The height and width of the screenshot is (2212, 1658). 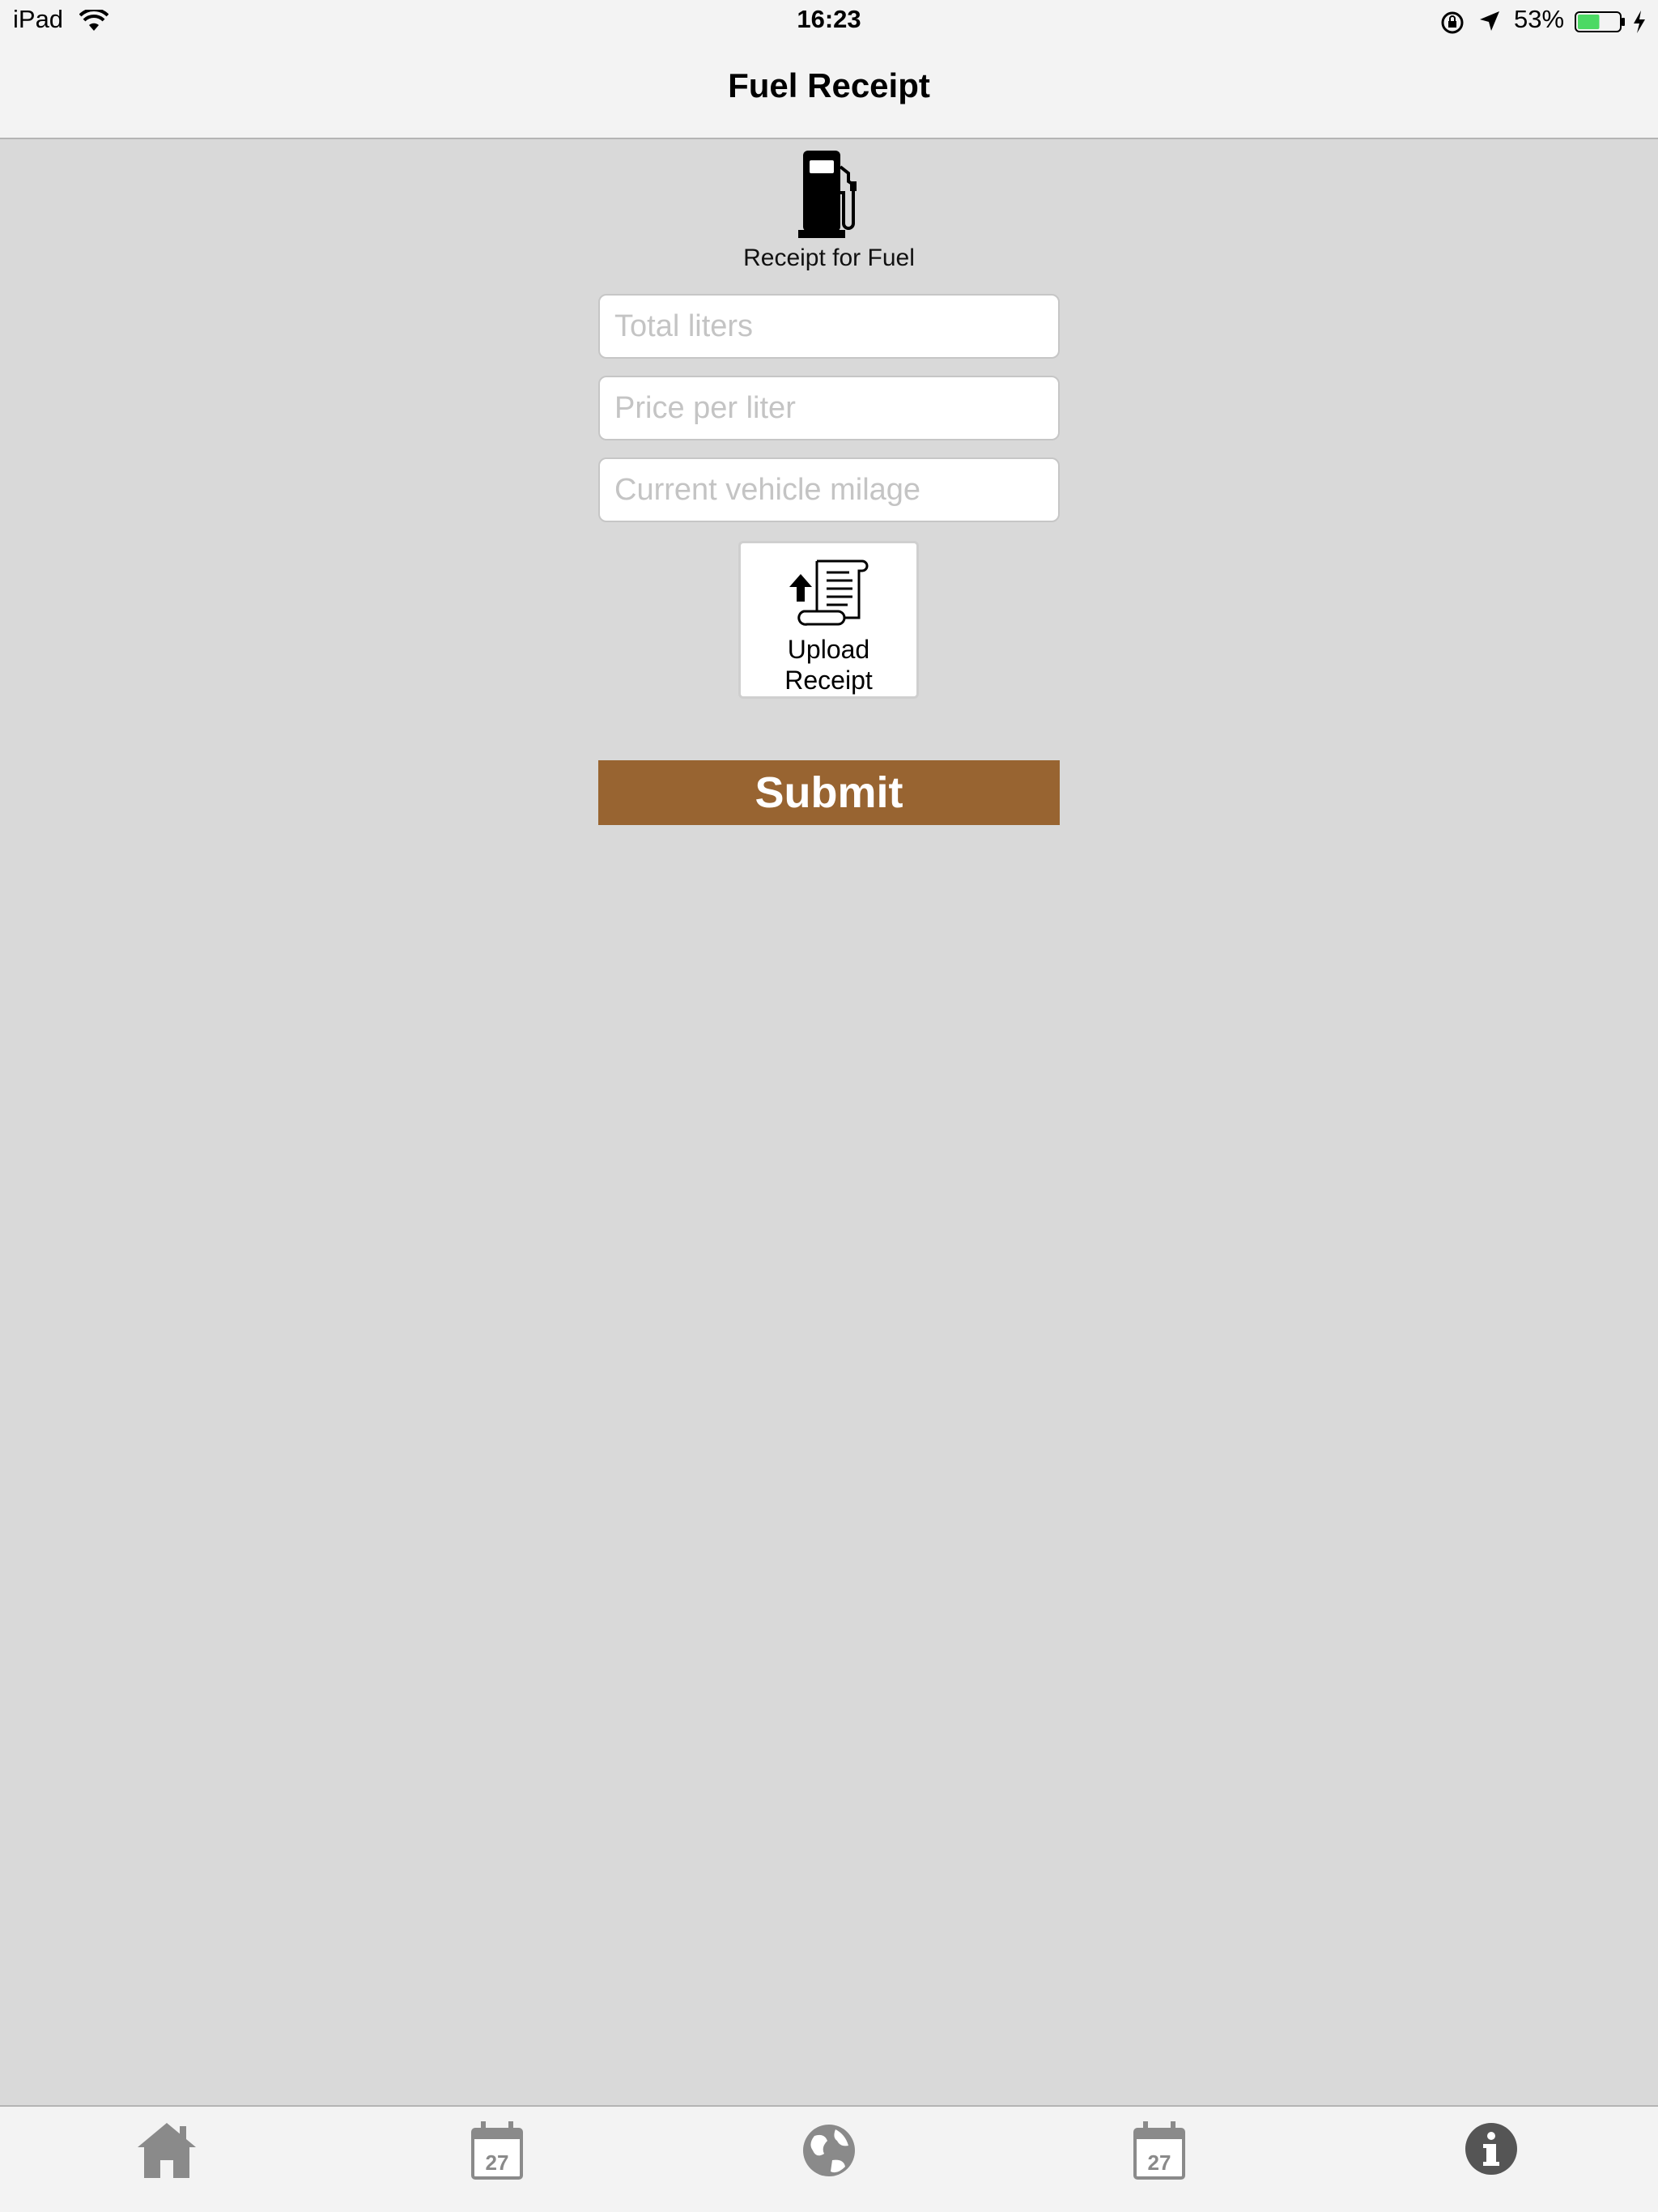 I want to click on orientation-lock-icon, so click(x=1452, y=22).